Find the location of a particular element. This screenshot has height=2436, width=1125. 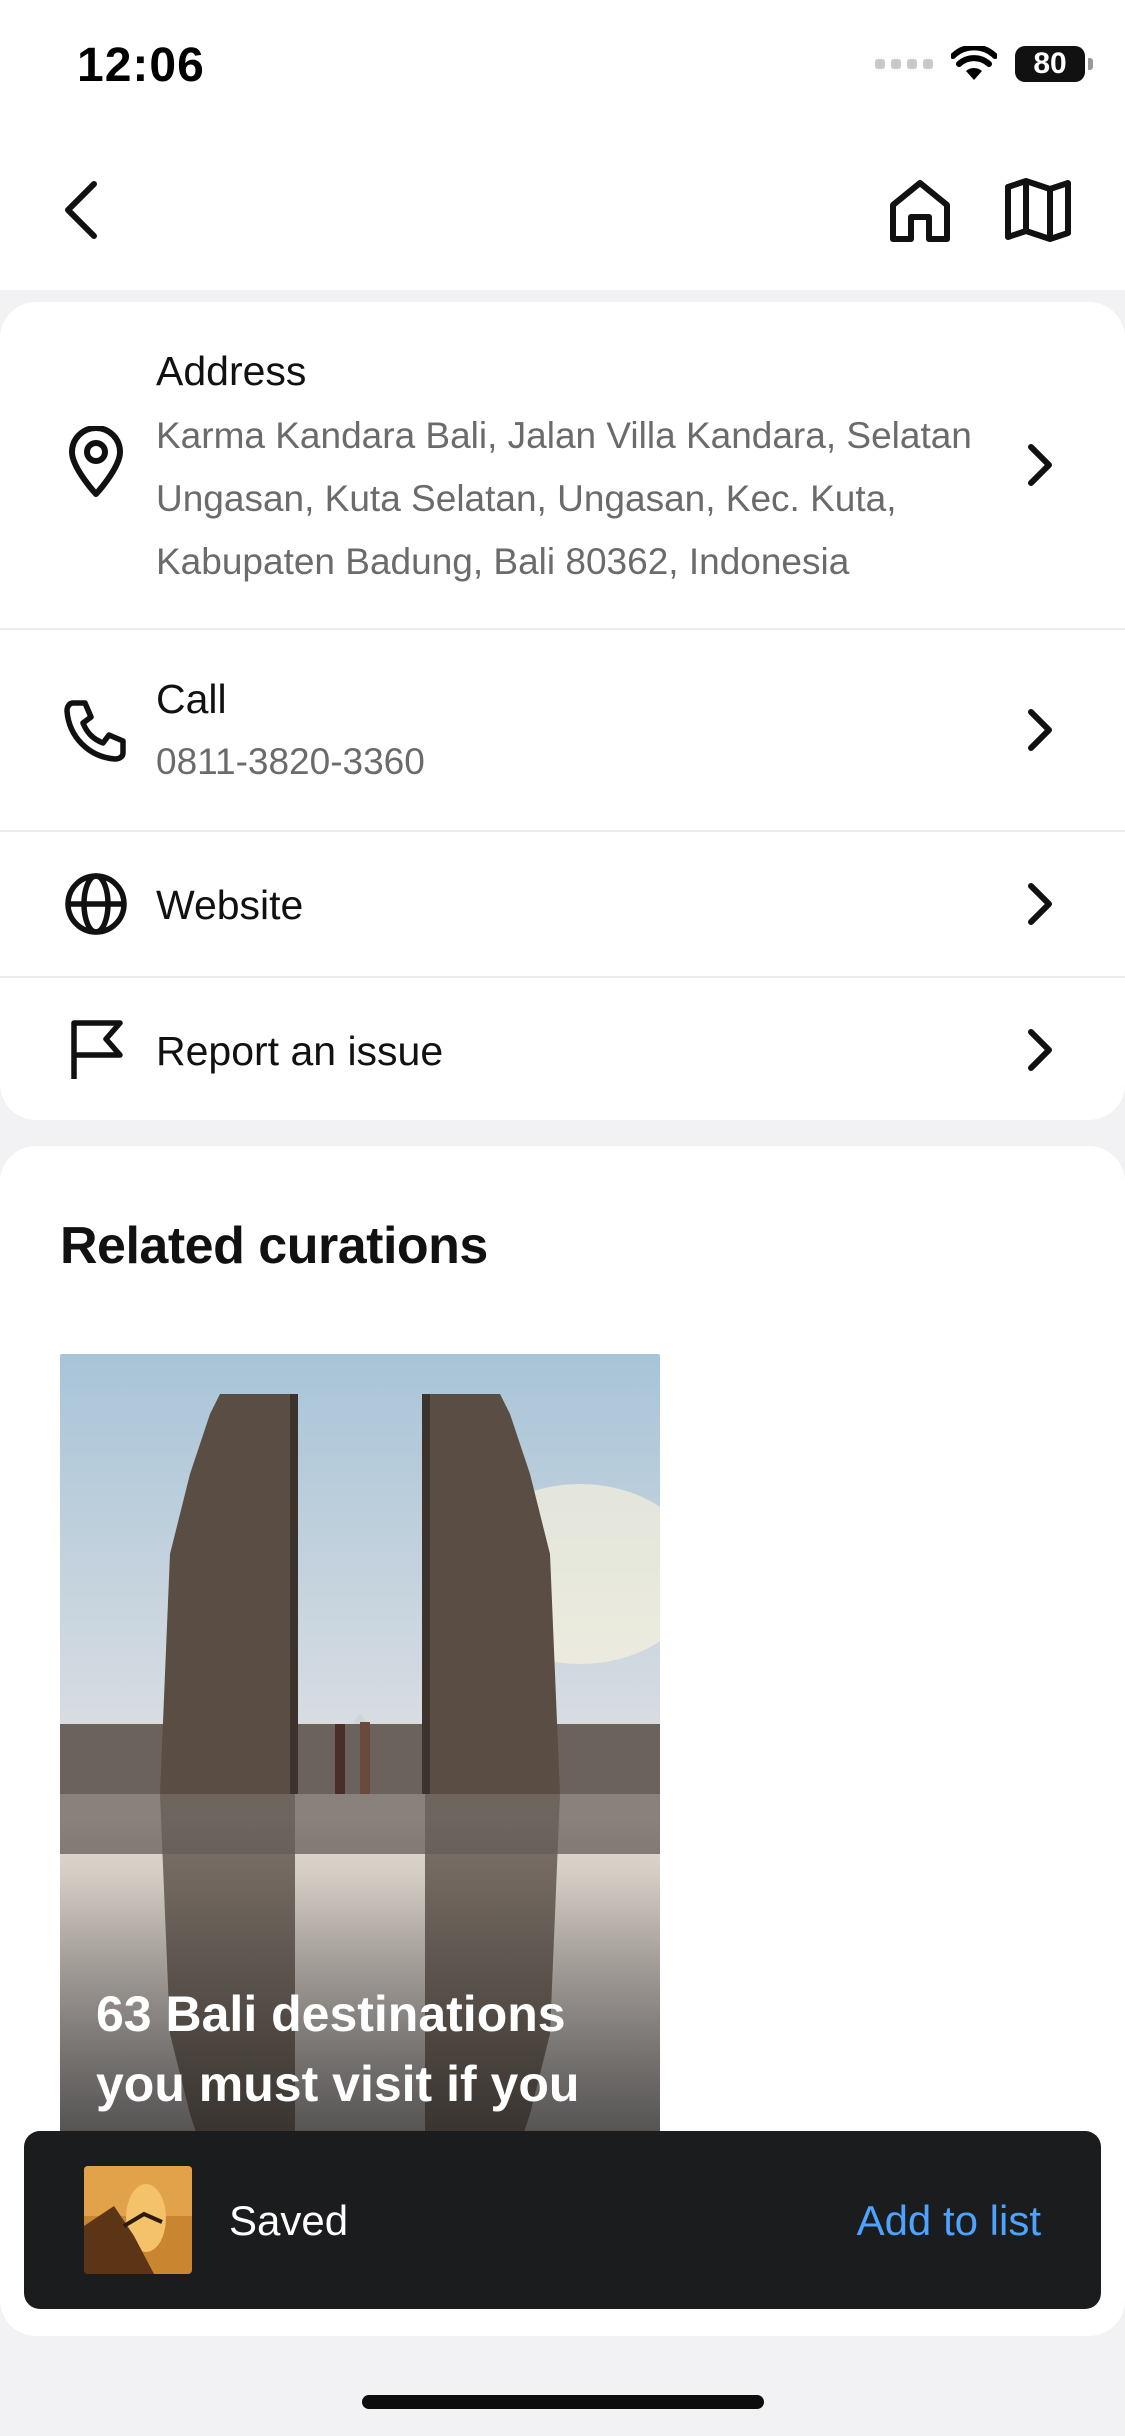

flag-icon is located at coordinates (96, 1050).